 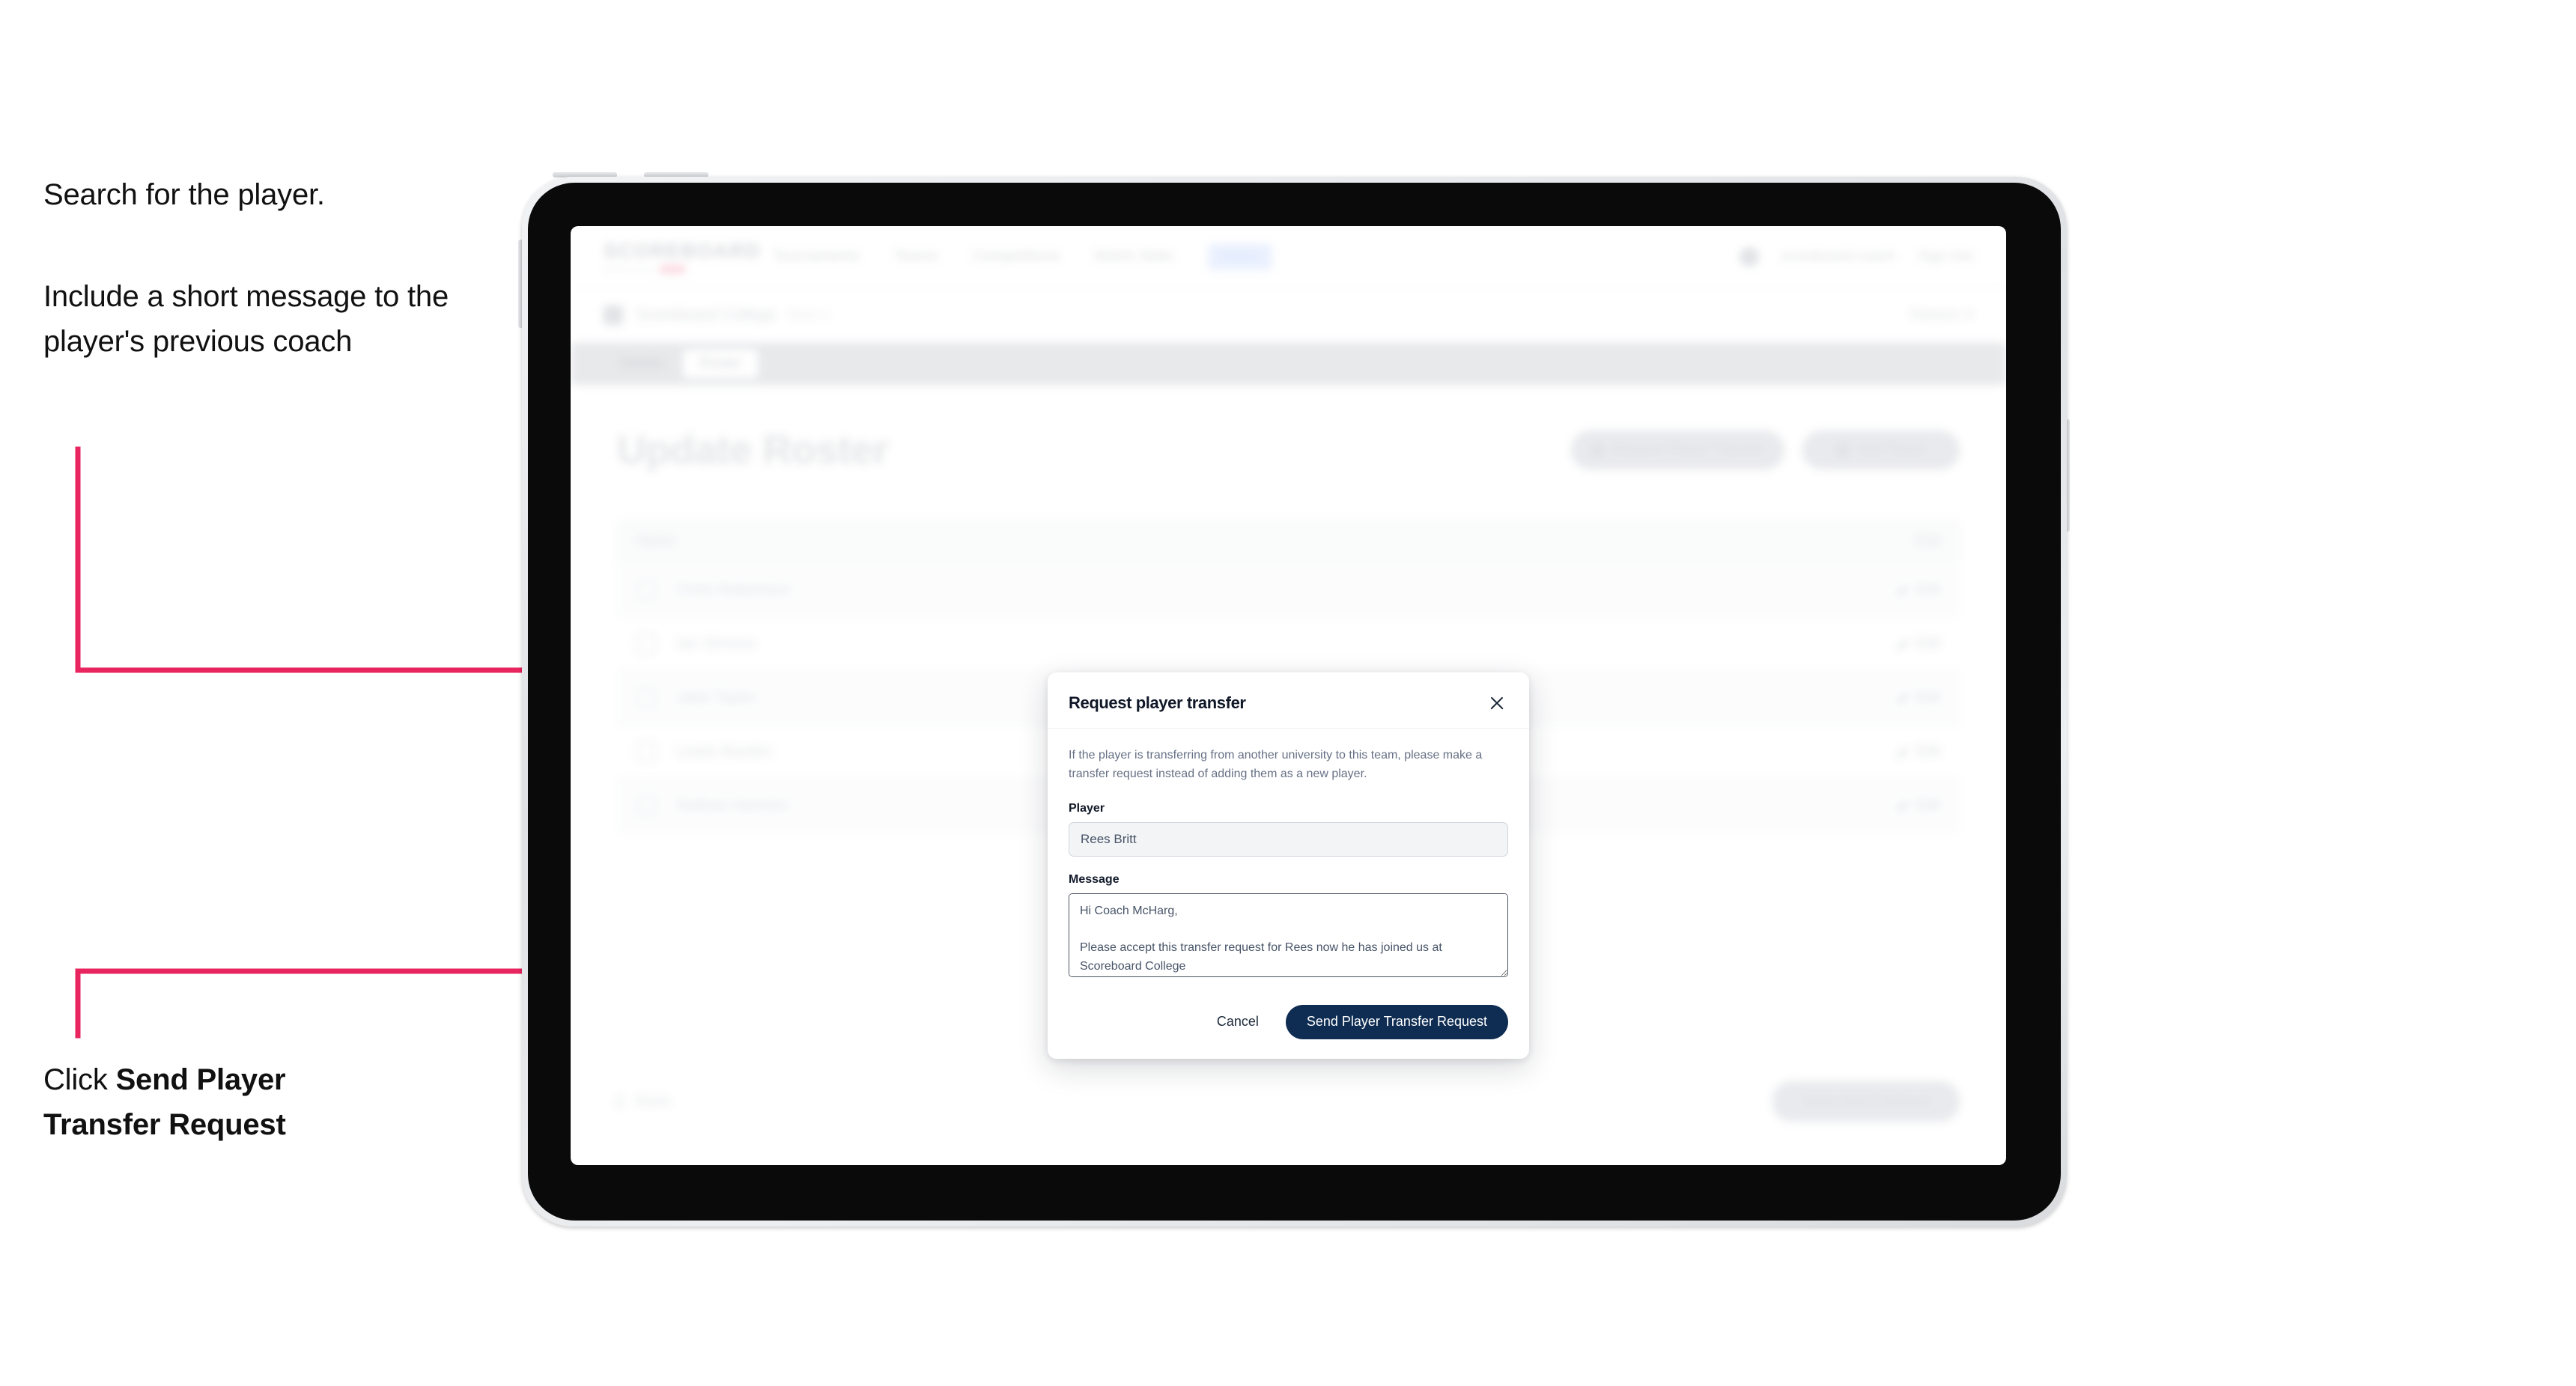 I want to click on request-player-transfer-button: Request Player Transfer, so click(x=1677, y=450).